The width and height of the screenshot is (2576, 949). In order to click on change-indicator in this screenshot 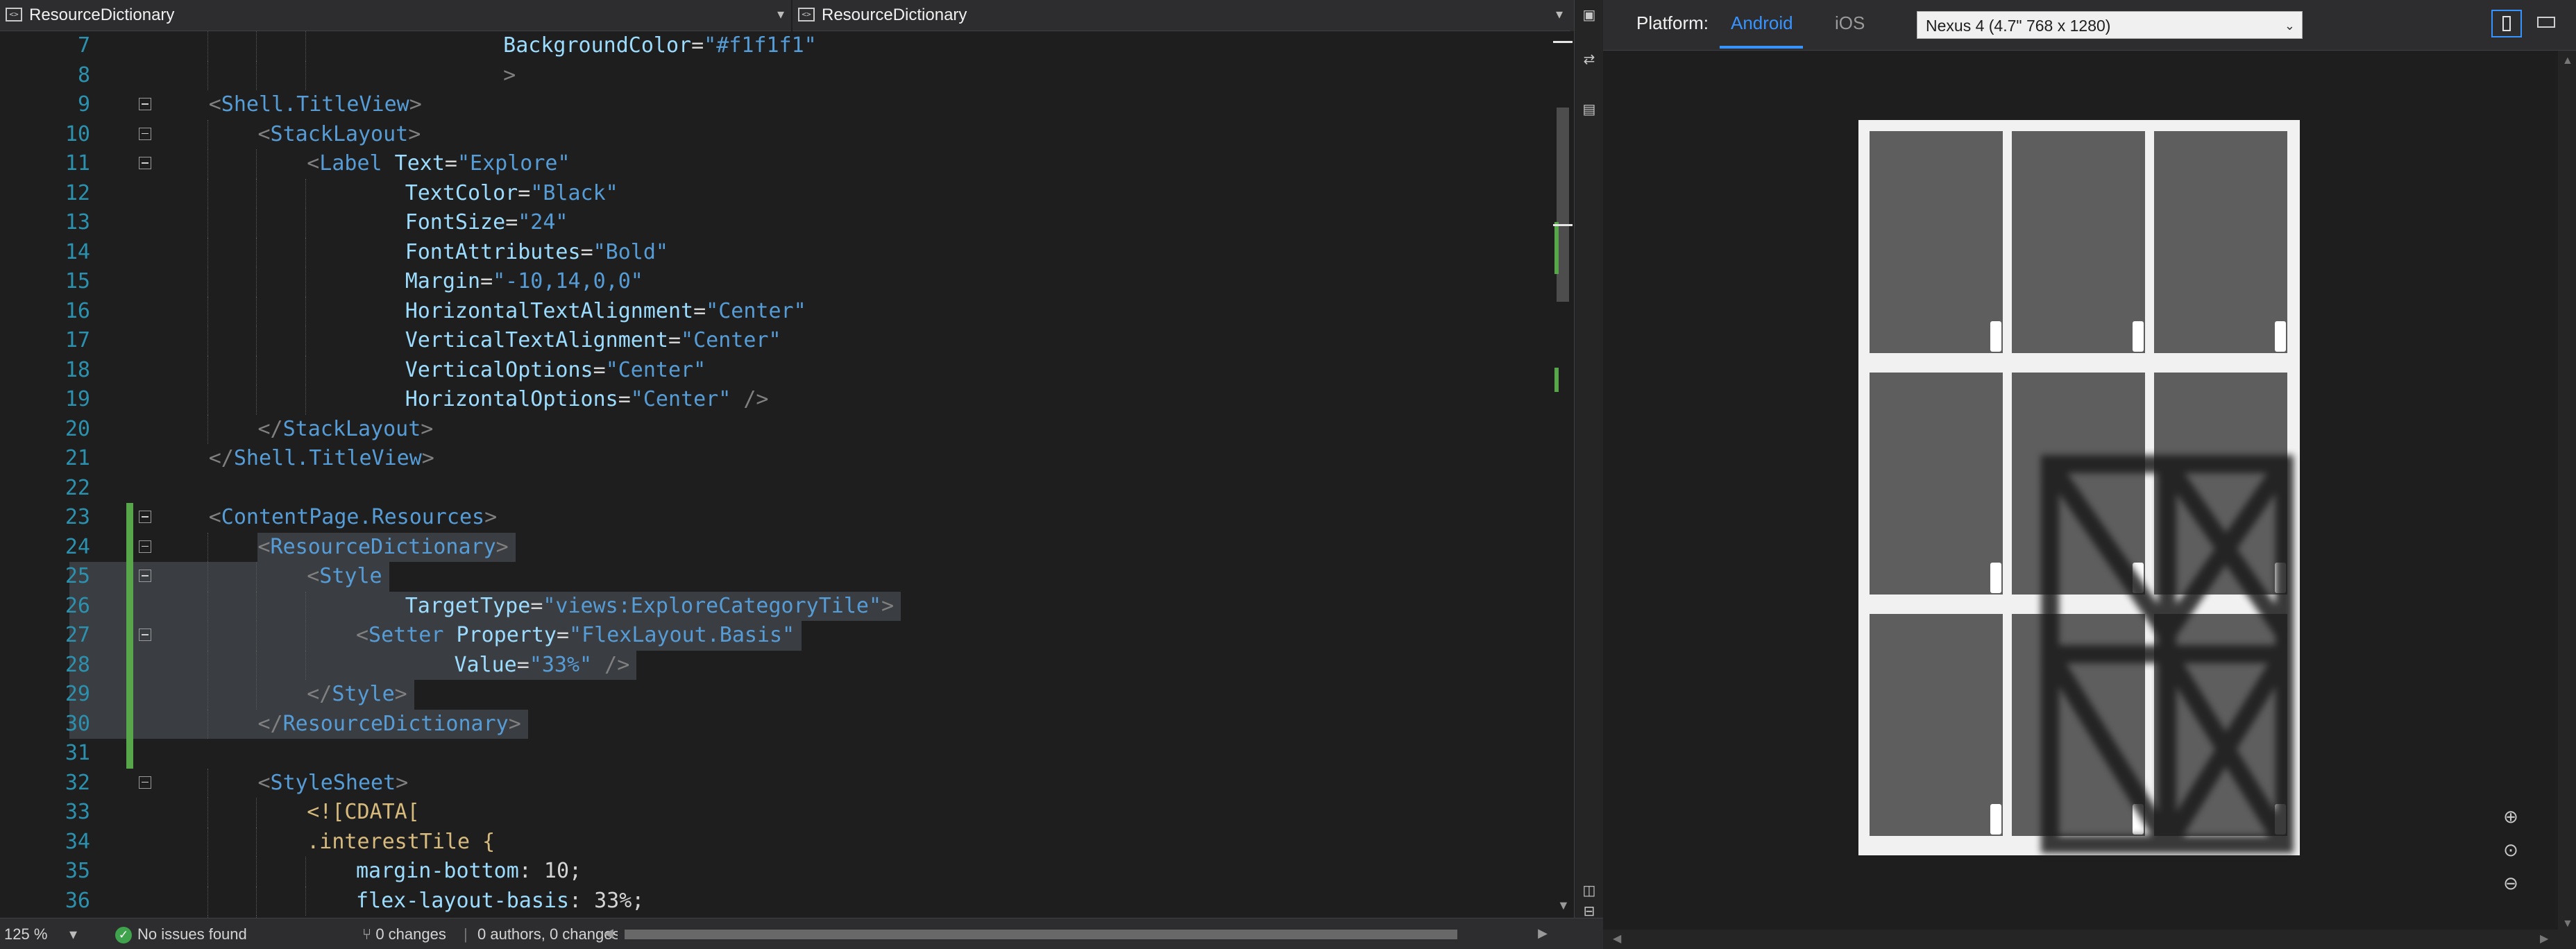, I will do `click(129, 577)`.